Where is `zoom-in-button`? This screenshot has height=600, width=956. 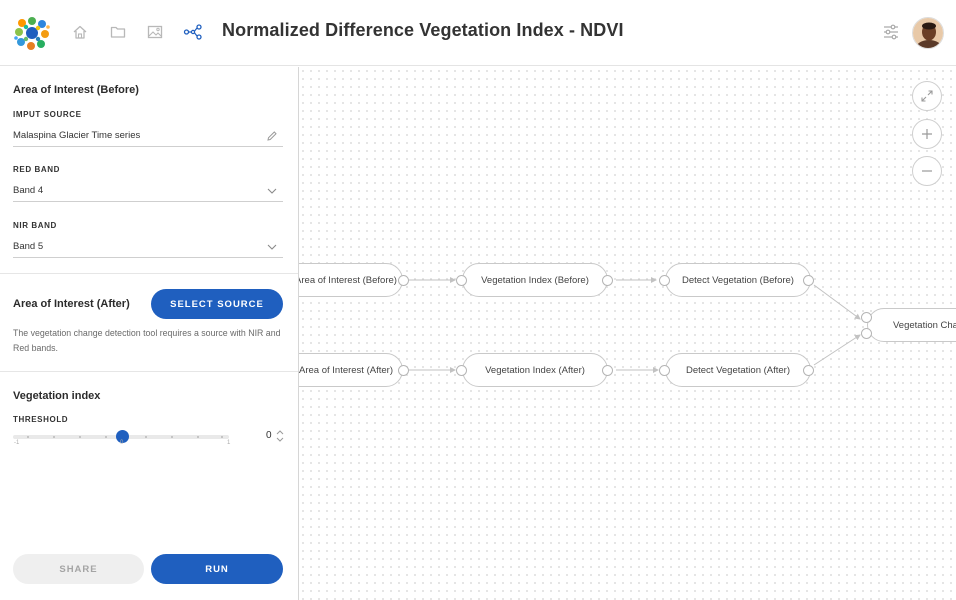 zoom-in-button is located at coordinates (927, 134).